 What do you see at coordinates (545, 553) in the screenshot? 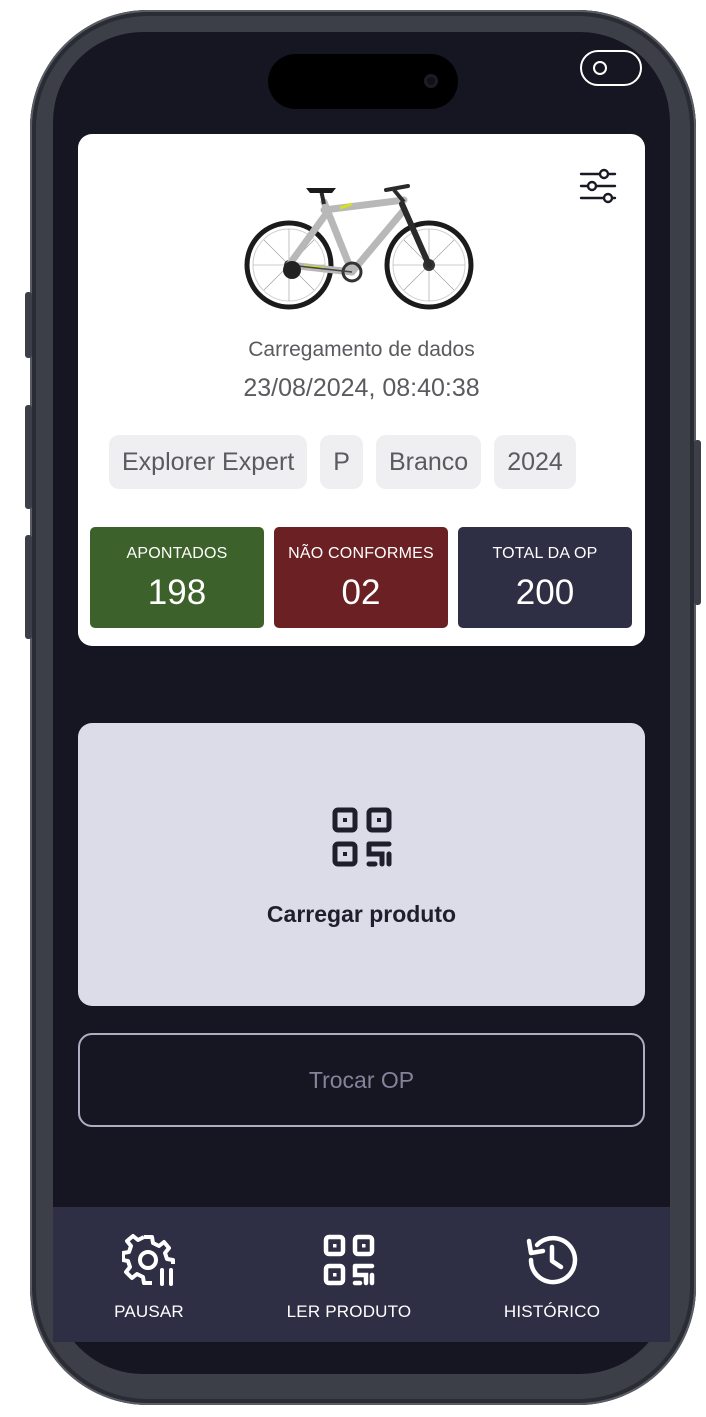
I see `stat-label: TOTAL DA OP` at bounding box center [545, 553].